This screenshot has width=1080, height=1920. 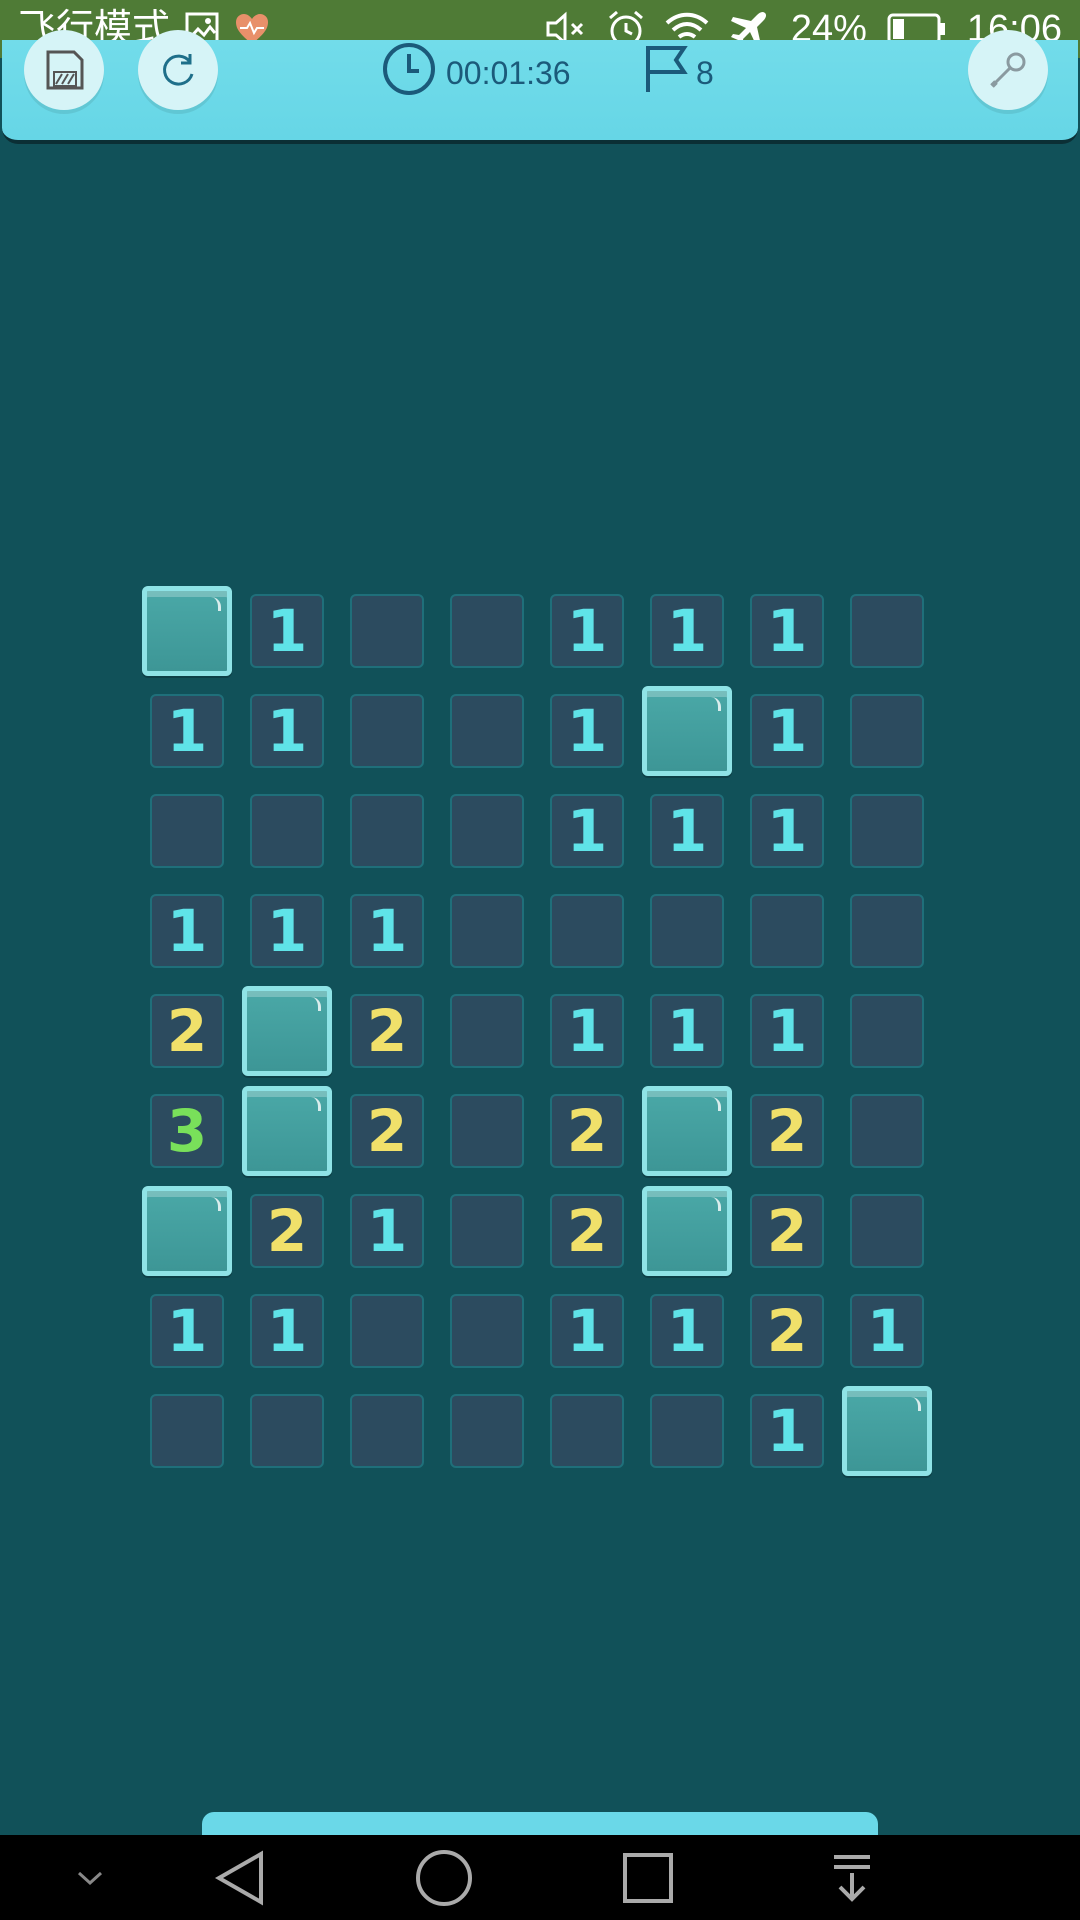 What do you see at coordinates (187, 1131) in the screenshot?
I see `number-cell: 3` at bounding box center [187, 1131].